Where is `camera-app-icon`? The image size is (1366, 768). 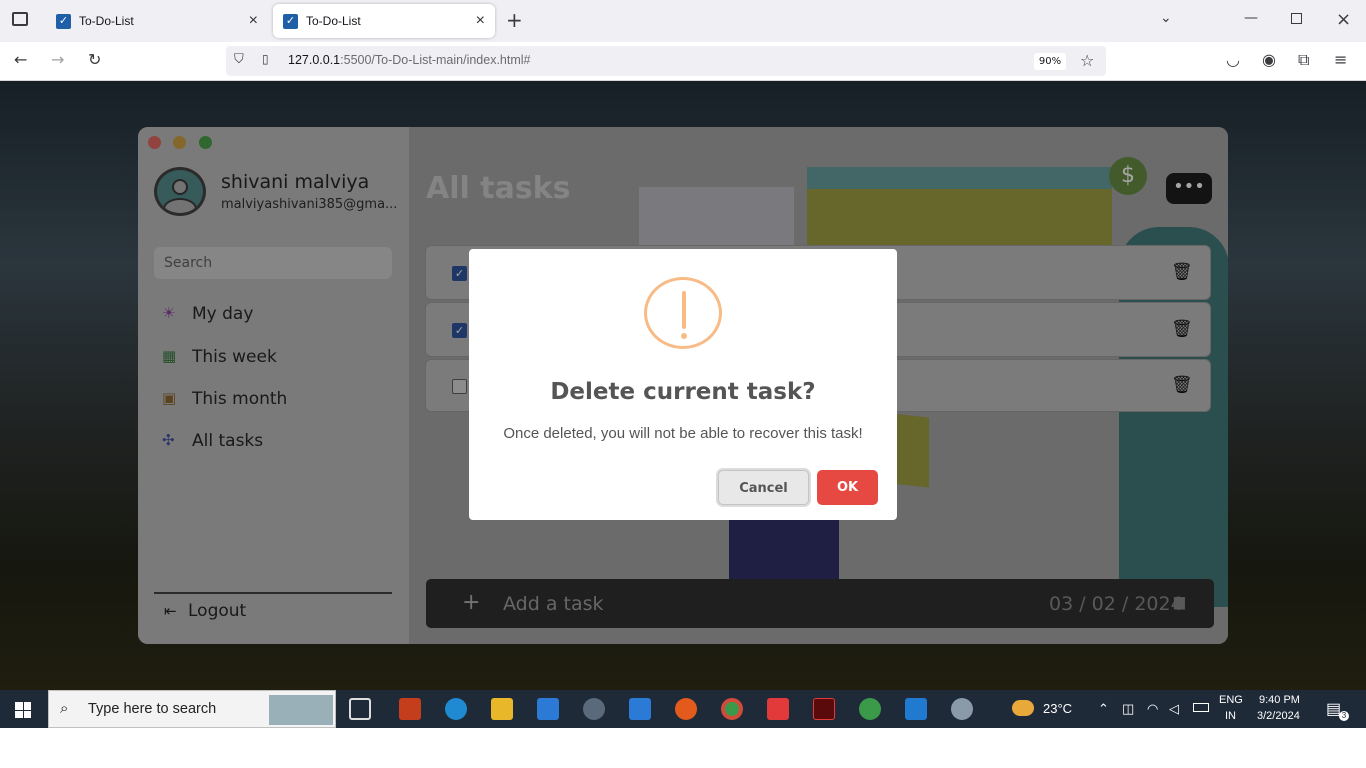 camera-app-icon is located at coordinates (594, 709).